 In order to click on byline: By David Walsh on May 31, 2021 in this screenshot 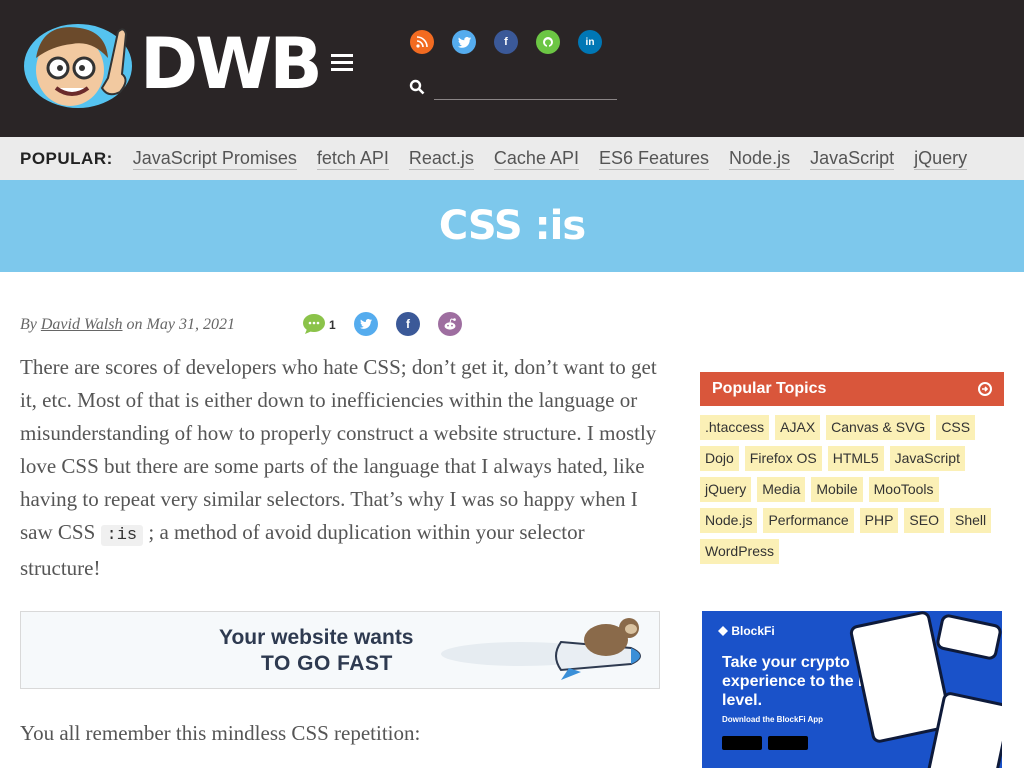, I will do `click(127, 325)`.